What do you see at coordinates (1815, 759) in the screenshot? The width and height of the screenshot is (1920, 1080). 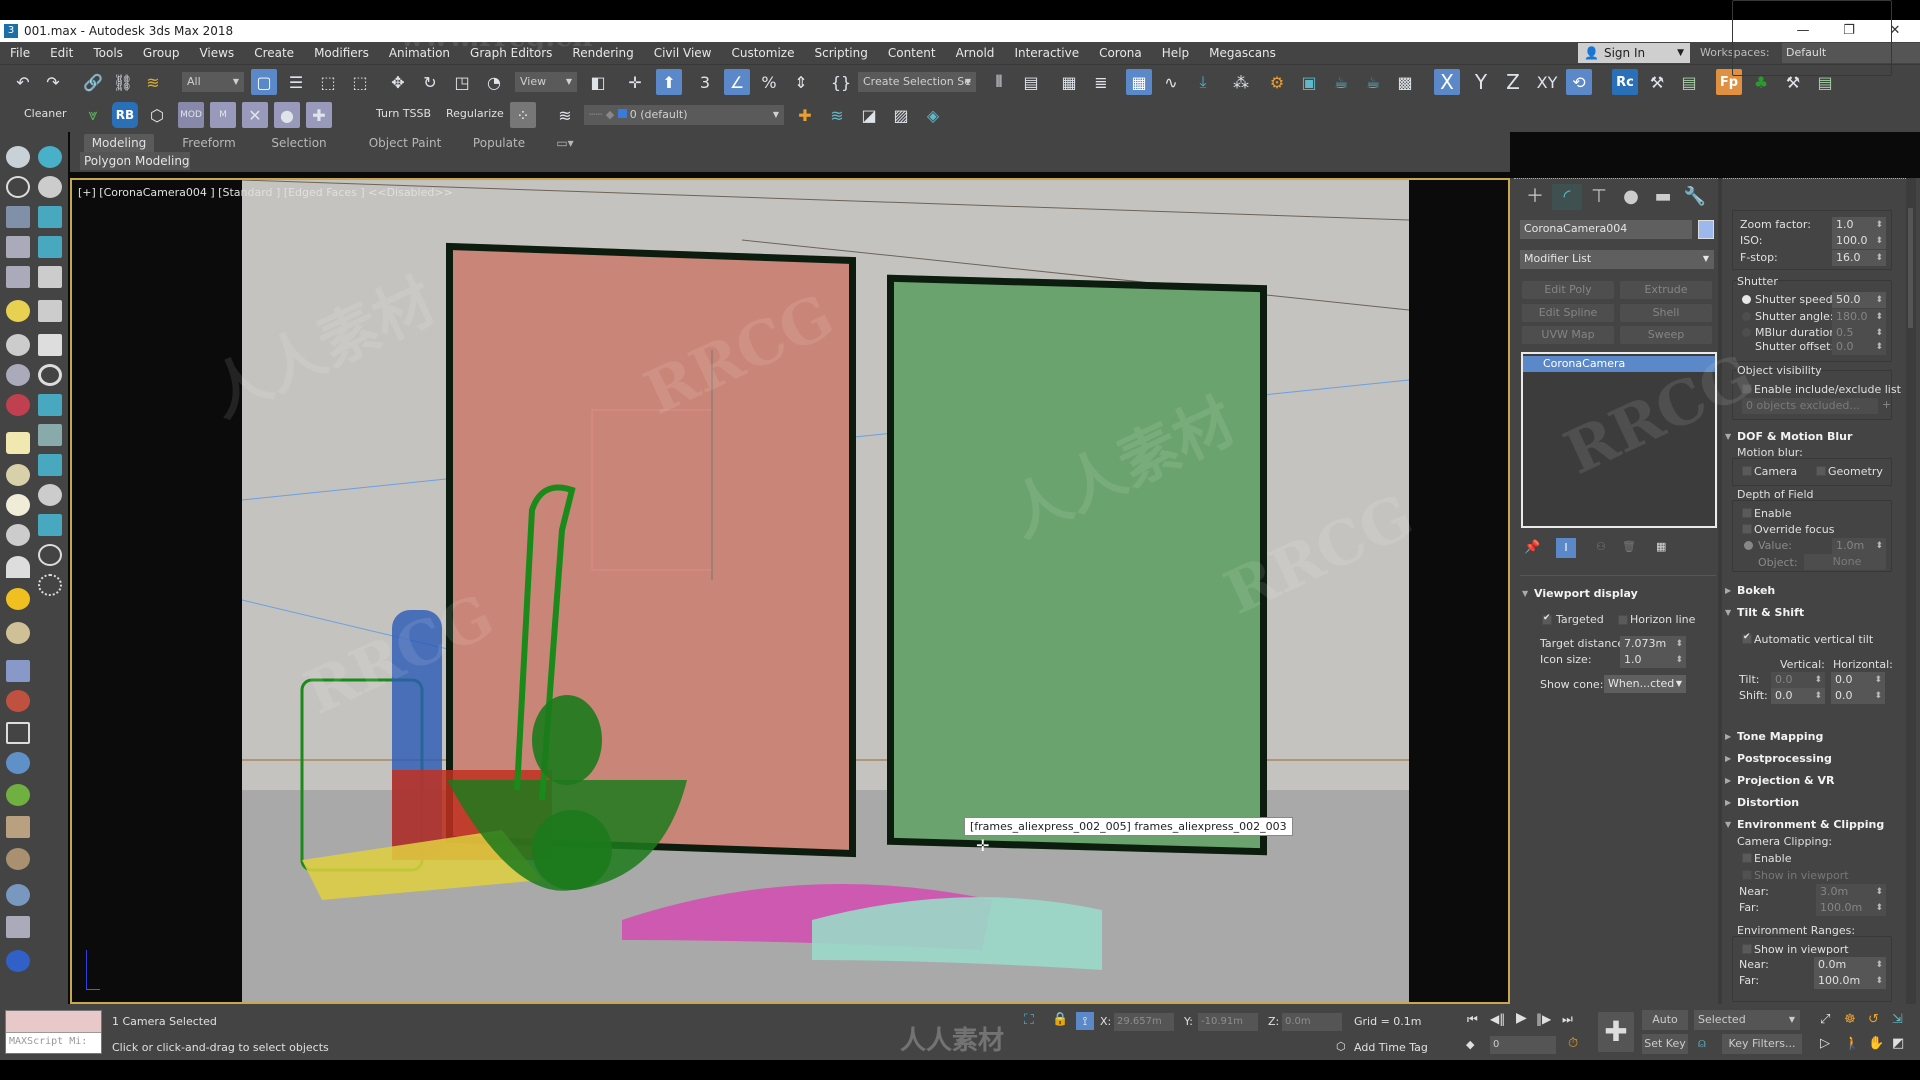 I see `postprocessing-rollout: ▶ Postprocessing` at bounding box center [1815, 759].